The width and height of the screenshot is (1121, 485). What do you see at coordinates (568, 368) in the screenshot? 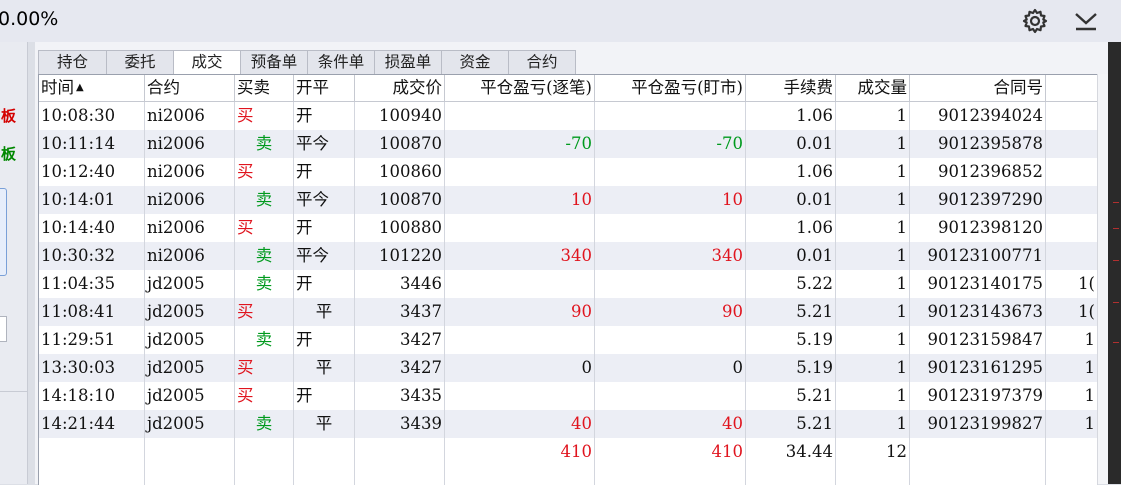
I see `table-row: 13:30:03 jd2005 买平 3427 0 0 5.19 1 90123161295 1` at bounding box center [568, 368].